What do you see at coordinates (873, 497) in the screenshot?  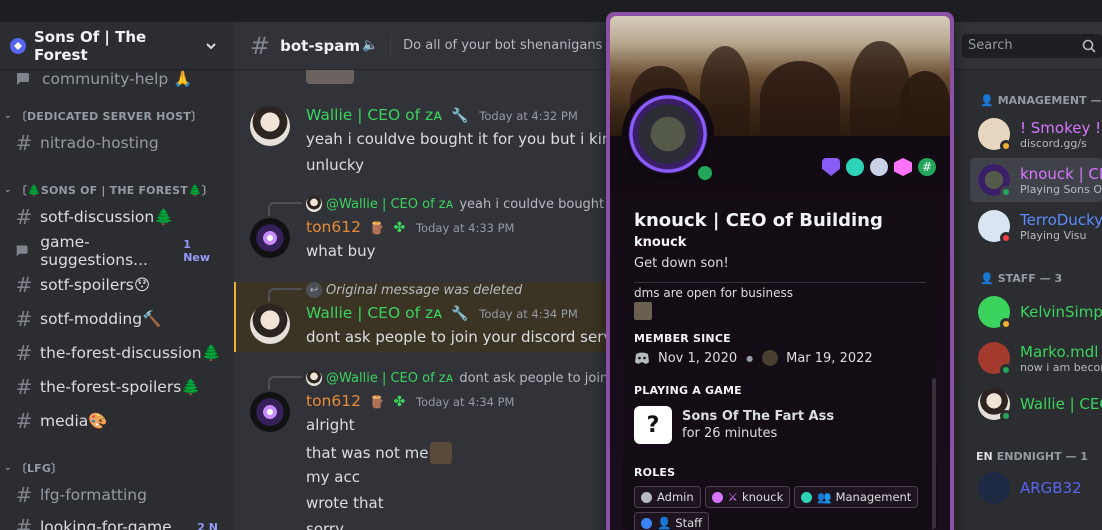 I see `role-name: Management` at bounding box center [873, 497].